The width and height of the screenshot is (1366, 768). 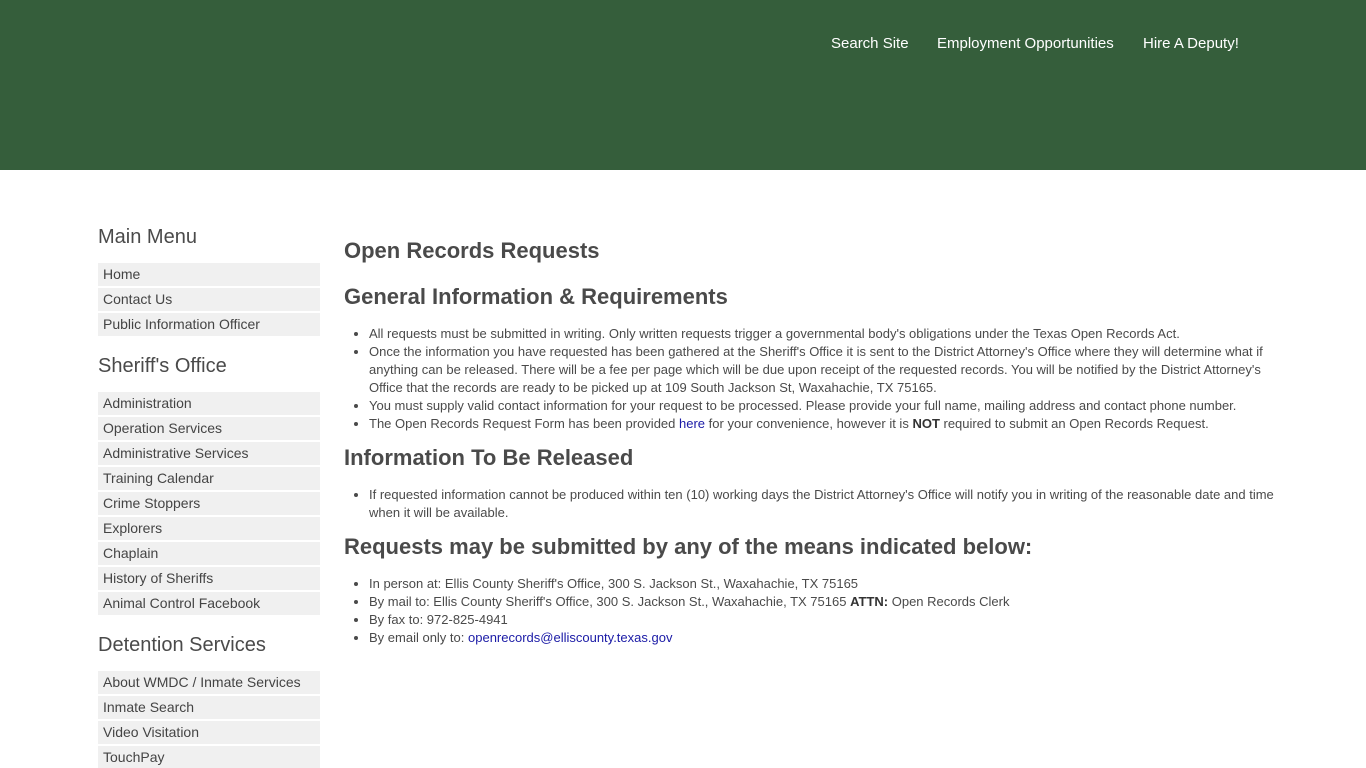 I want to click on list-item-text: By email only to:, so click(x=418, y=637).